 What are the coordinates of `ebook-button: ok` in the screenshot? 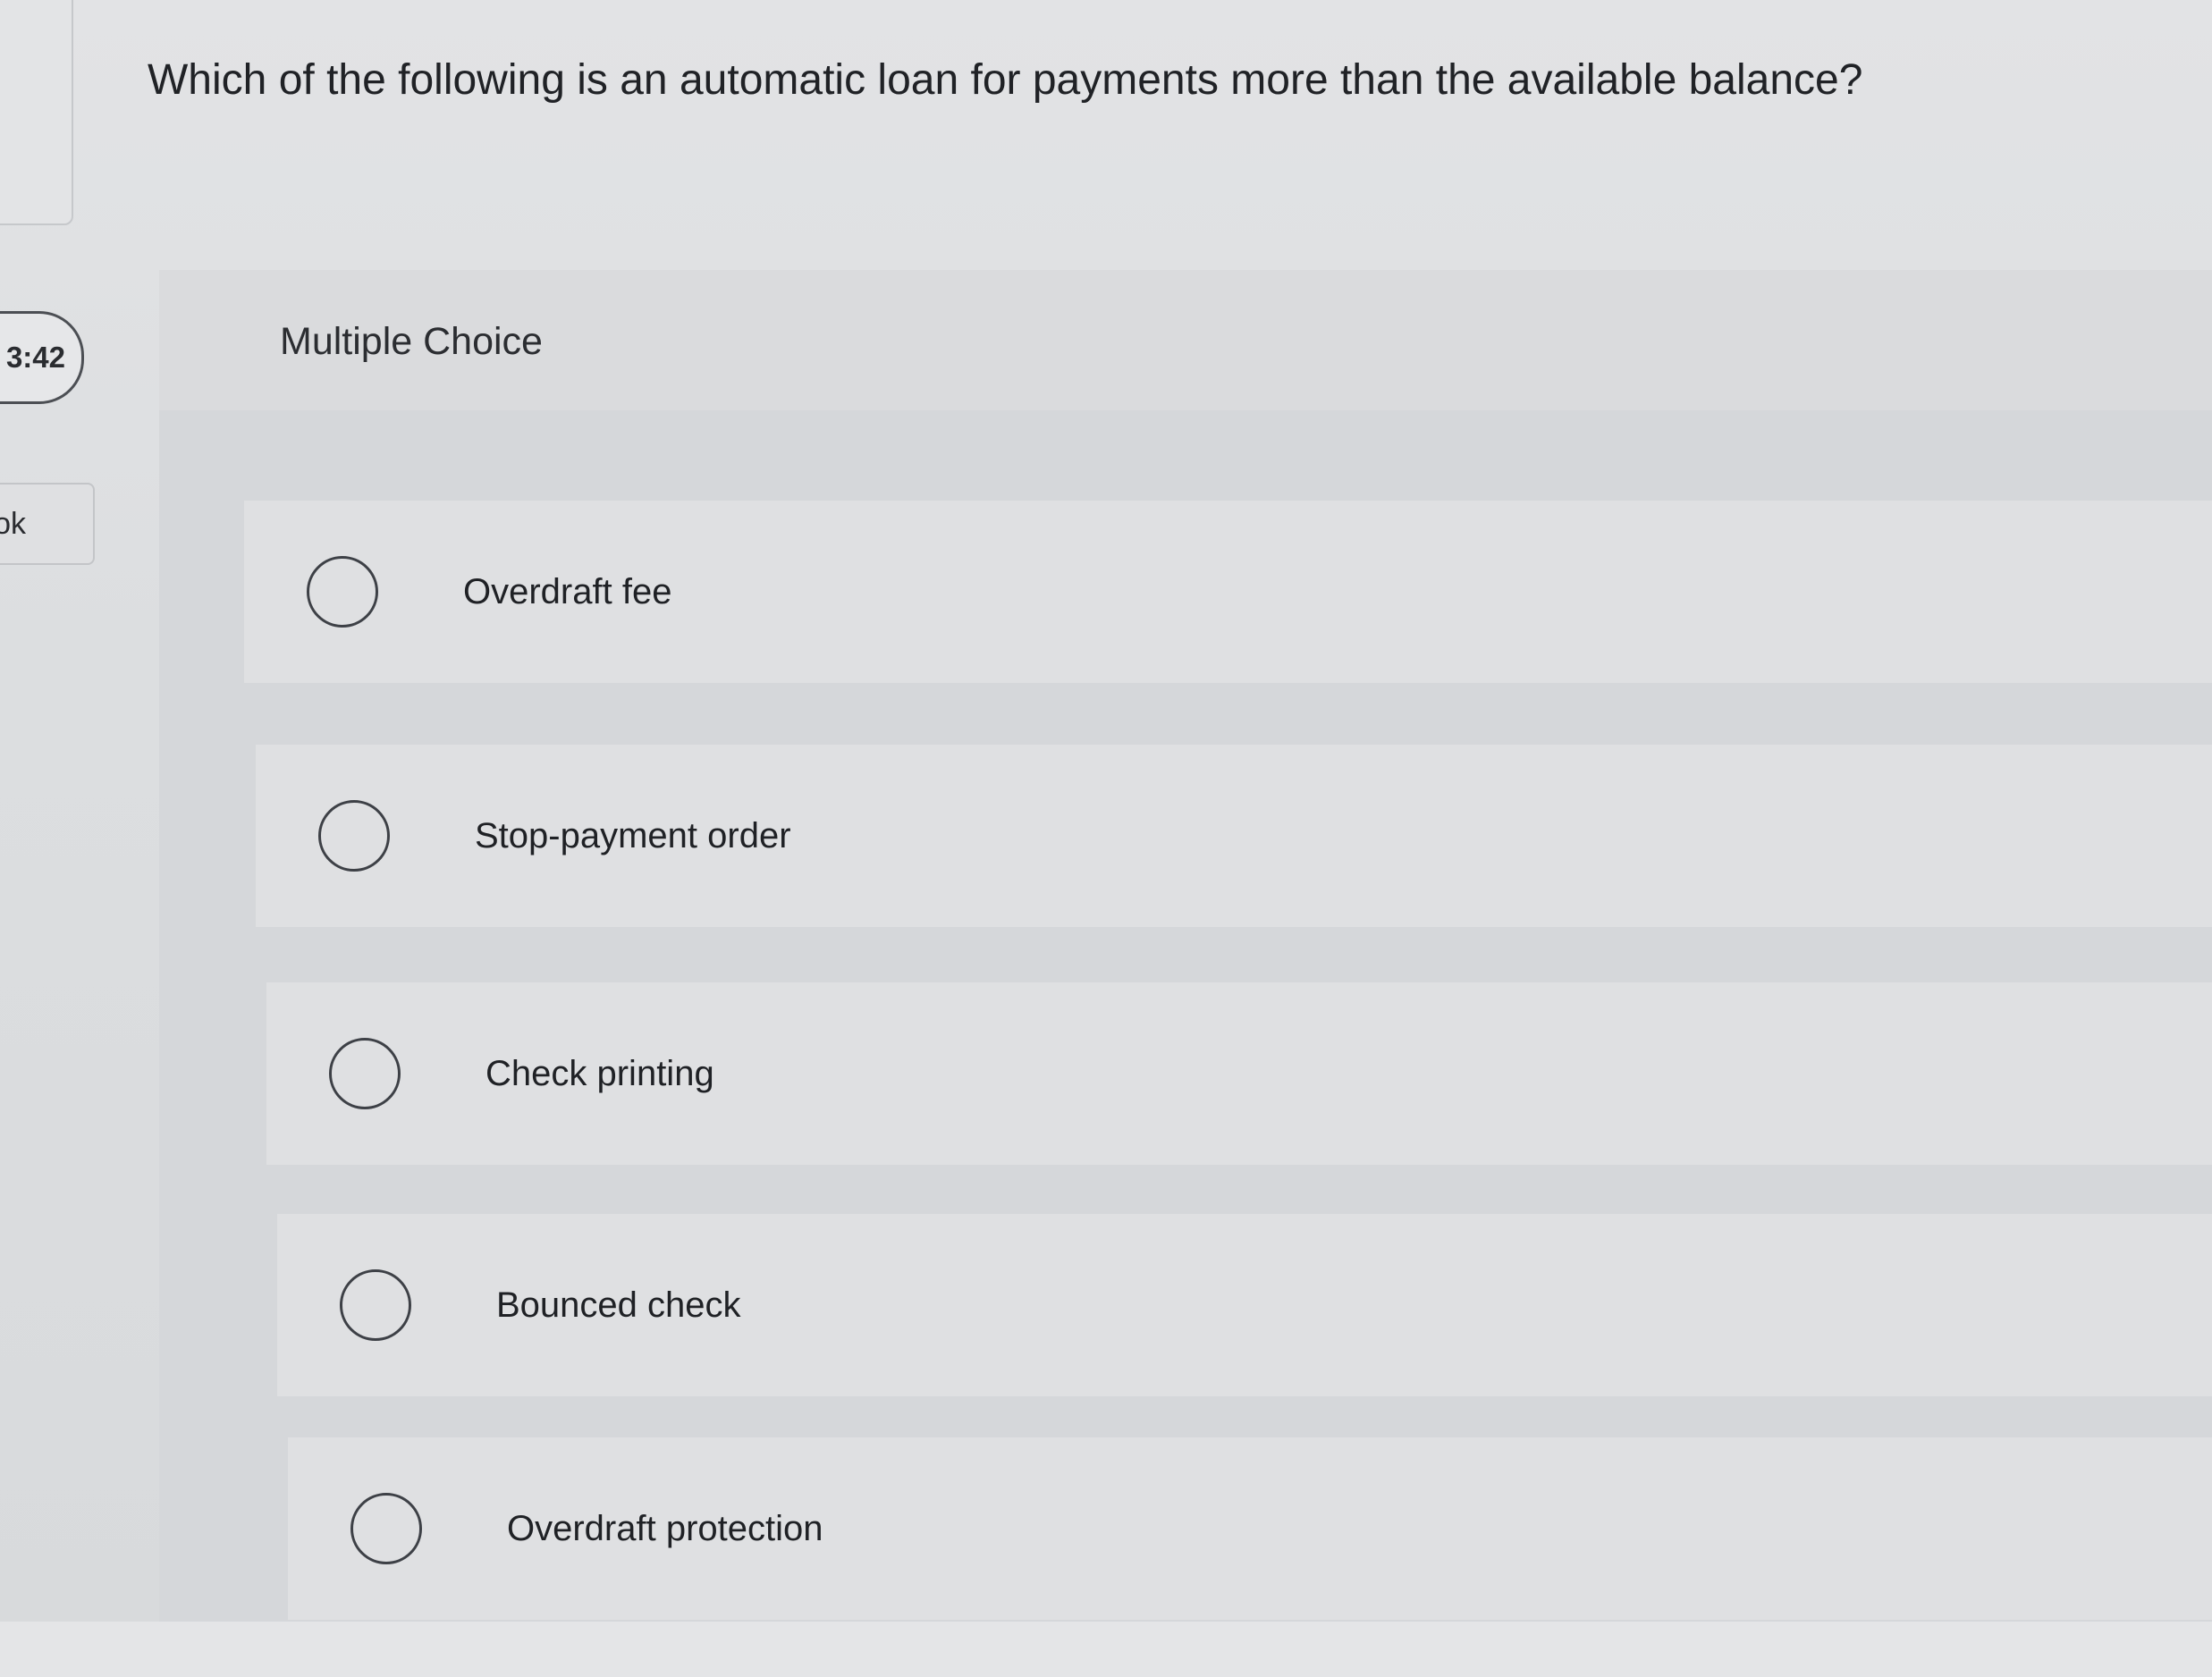 It's located at (47, 524).